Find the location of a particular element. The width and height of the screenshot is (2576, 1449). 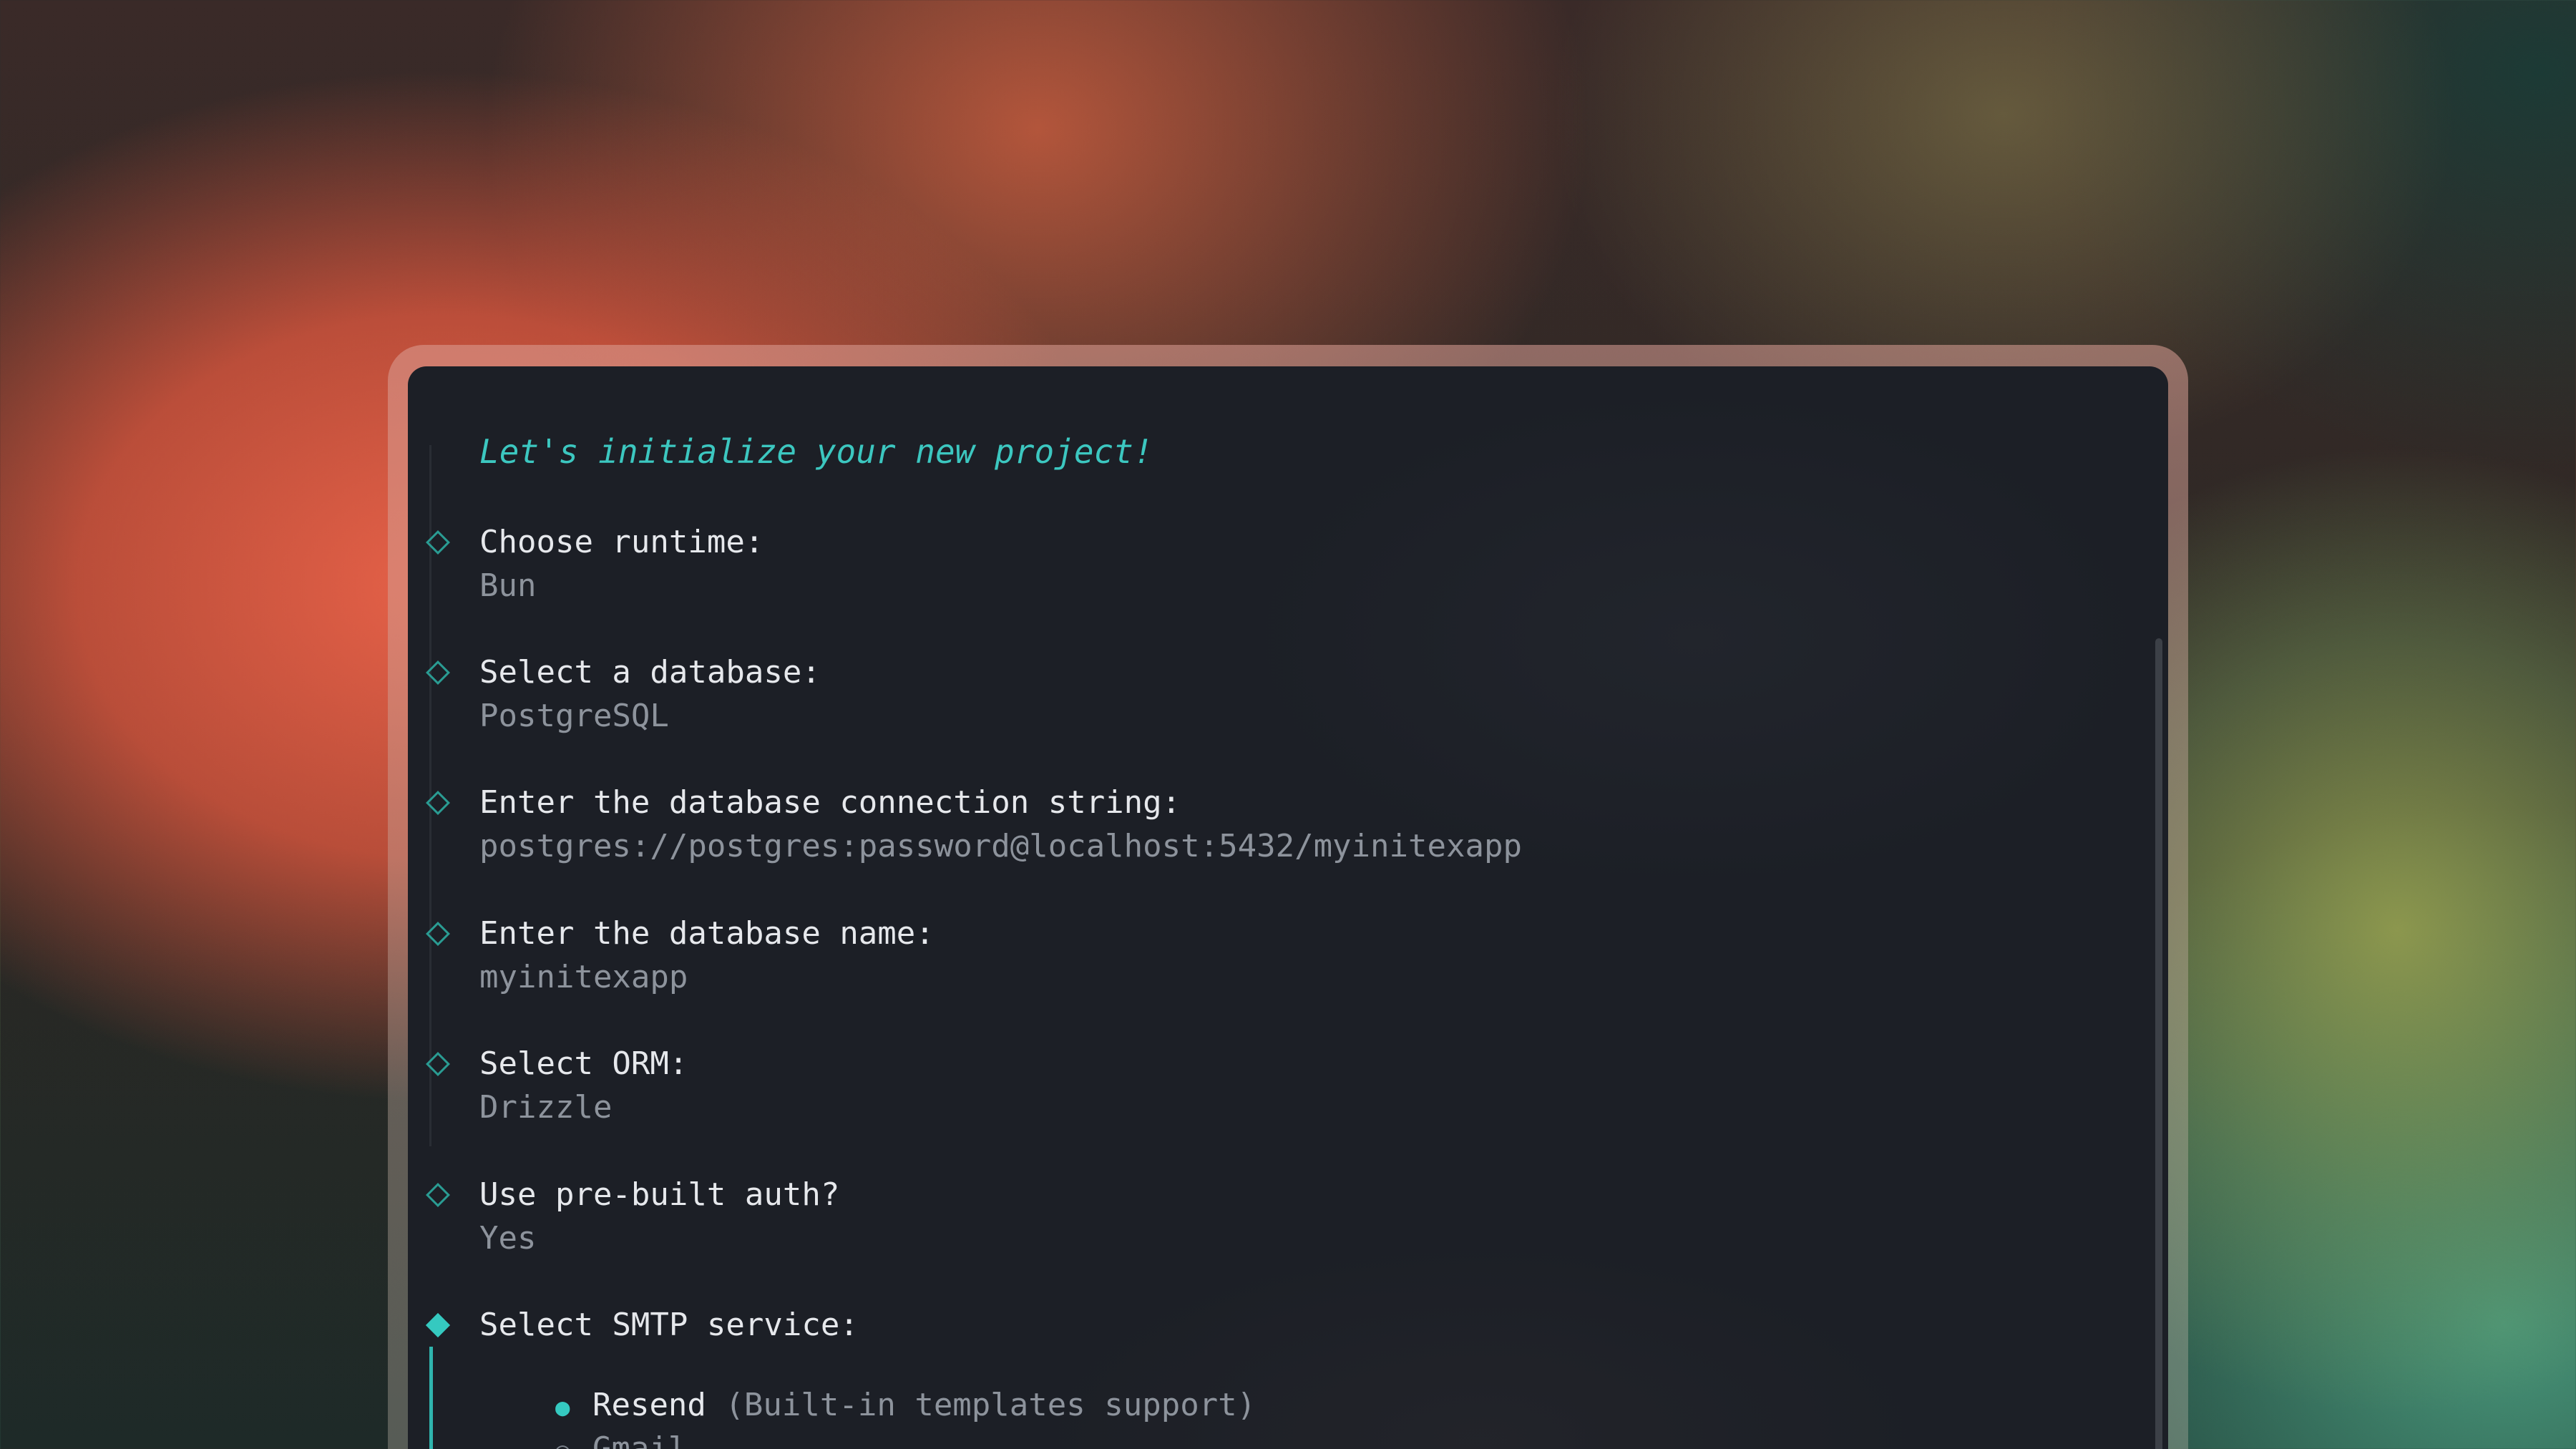

filled-diamond-icon is located at coordinates (438, 1325).